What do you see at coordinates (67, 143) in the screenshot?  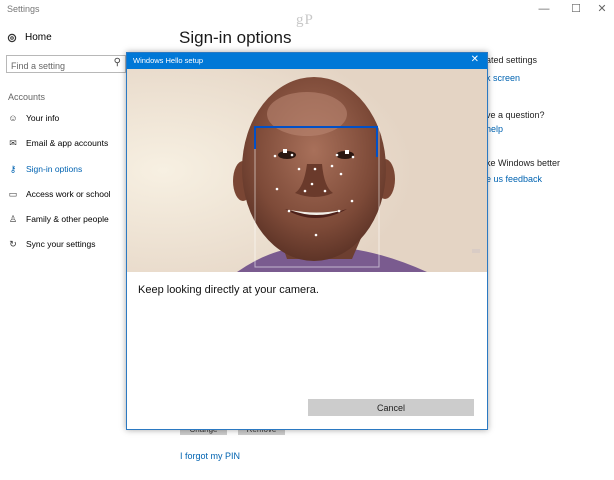 I see `sidebar-item-label: Email & app accounts` at bounding box center [67, 143].